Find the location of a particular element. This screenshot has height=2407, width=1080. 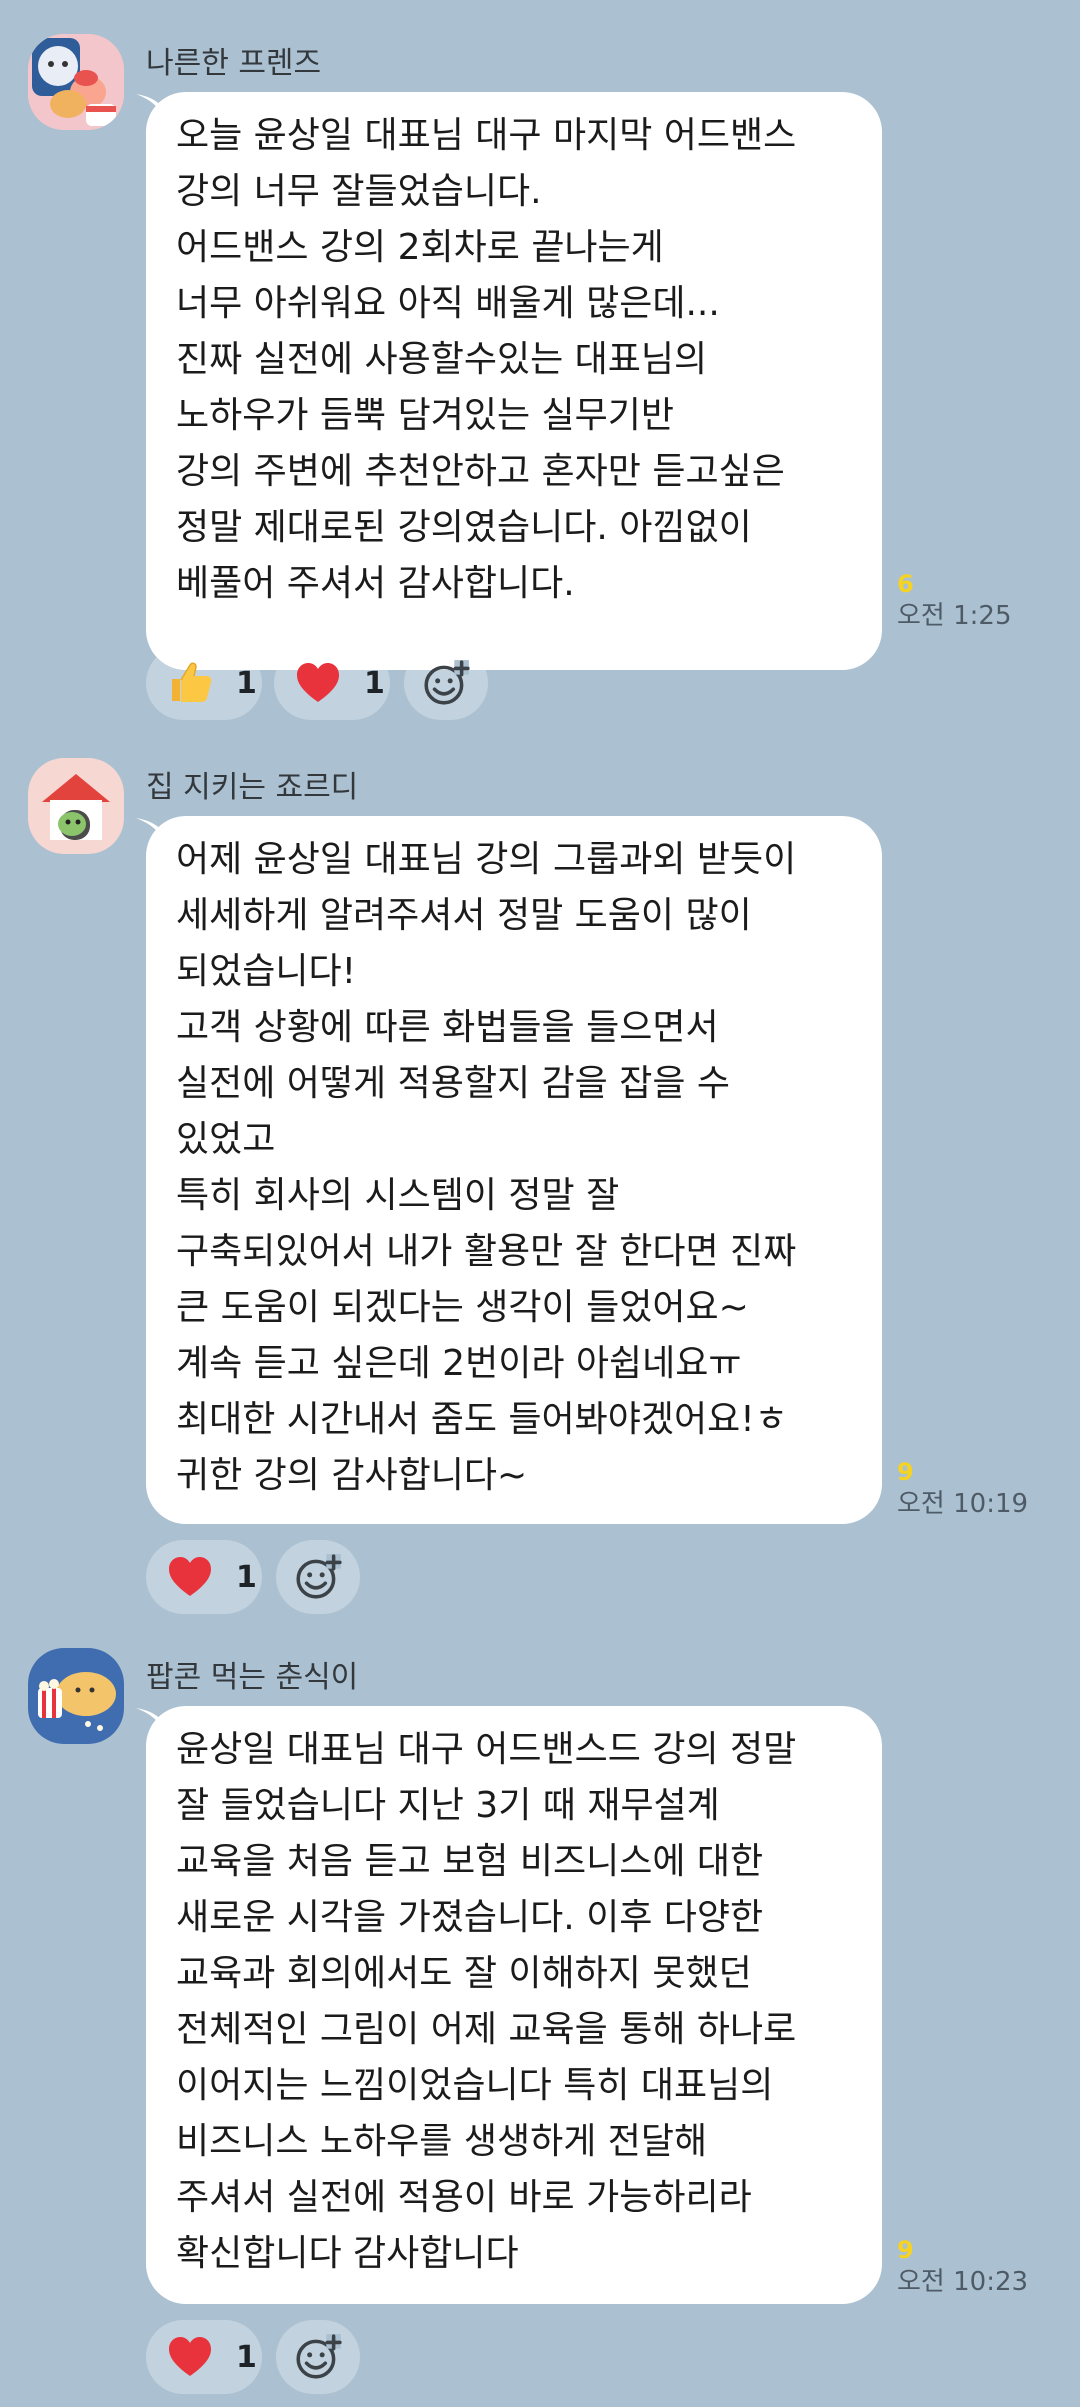

thumbs-up-icon is located at coordinates (190, 683).